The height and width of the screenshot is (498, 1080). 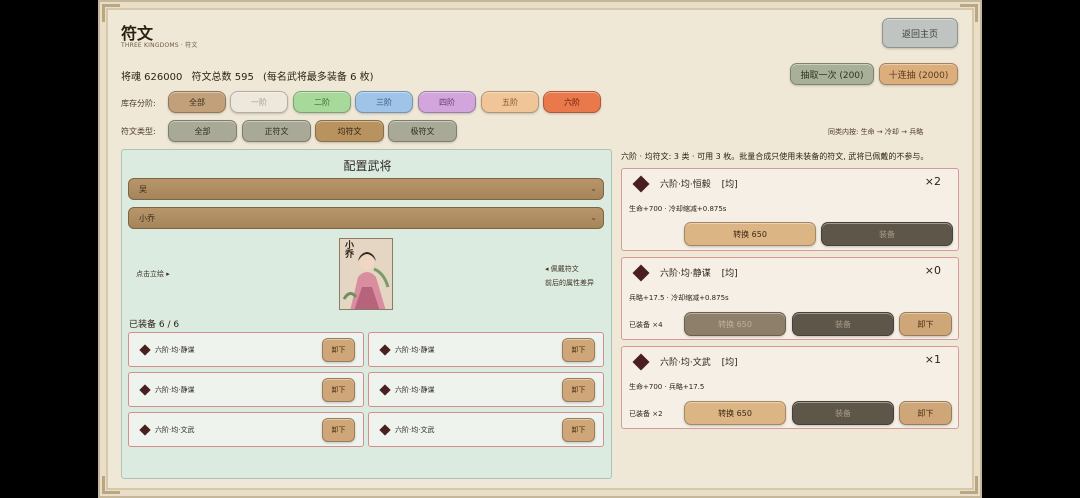 I want to click on tier-all-button: 全部, so click(x=197, y=102).